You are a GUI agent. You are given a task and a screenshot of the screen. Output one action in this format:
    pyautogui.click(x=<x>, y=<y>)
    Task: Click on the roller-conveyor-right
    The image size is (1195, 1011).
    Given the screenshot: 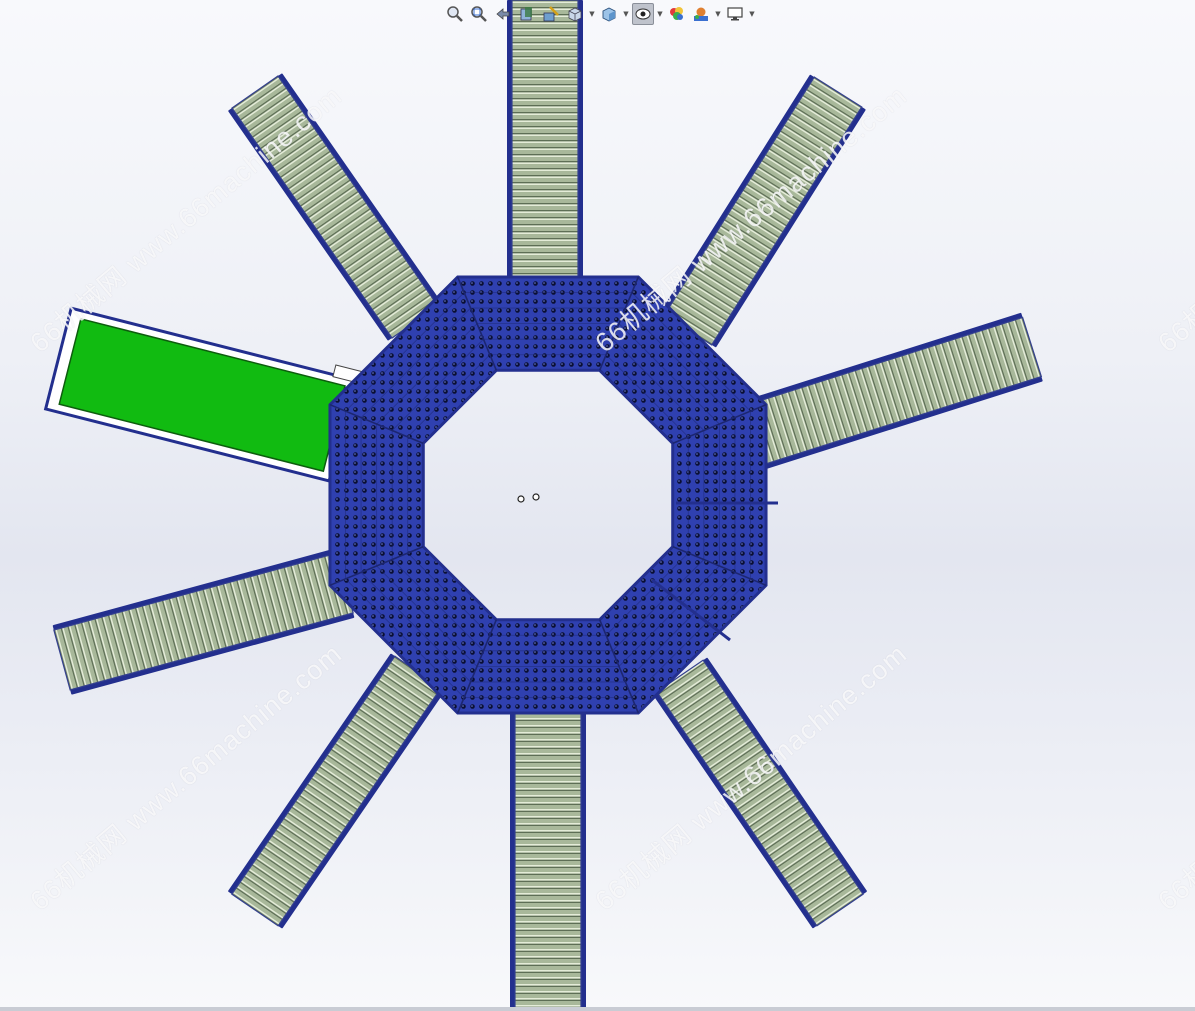 What is the action you would take?
    pyautogui.click(x=888, y=392)
    